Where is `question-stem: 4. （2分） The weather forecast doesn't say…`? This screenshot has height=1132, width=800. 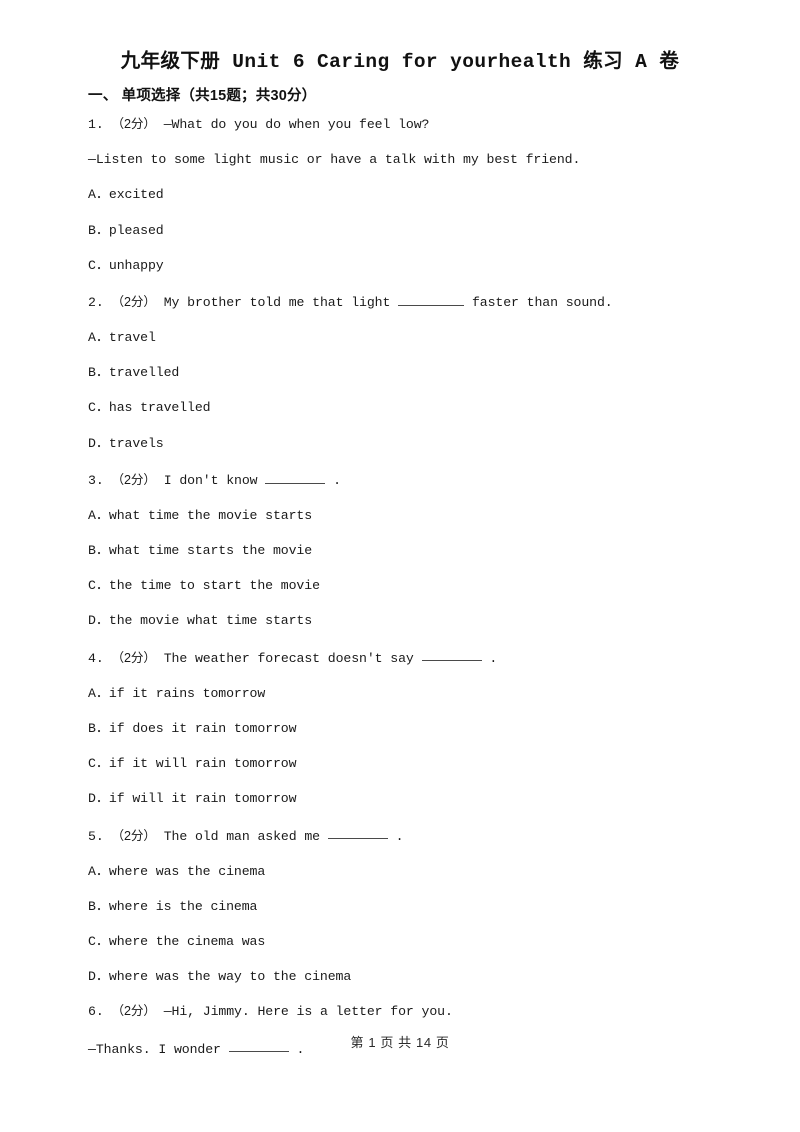 question-stem: 4. （2分） The weather forecast doesn't say… is located at coordinates (408, 657).